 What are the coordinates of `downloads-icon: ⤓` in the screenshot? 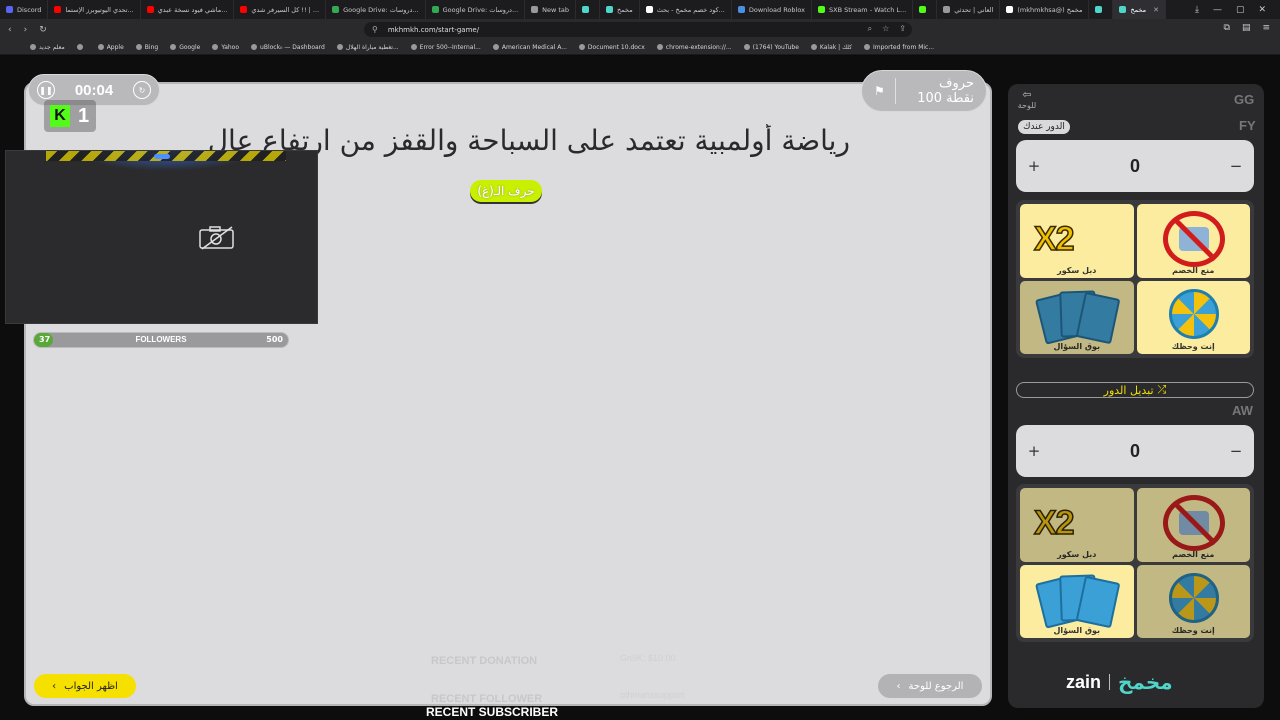 It's located at (1197, 10).